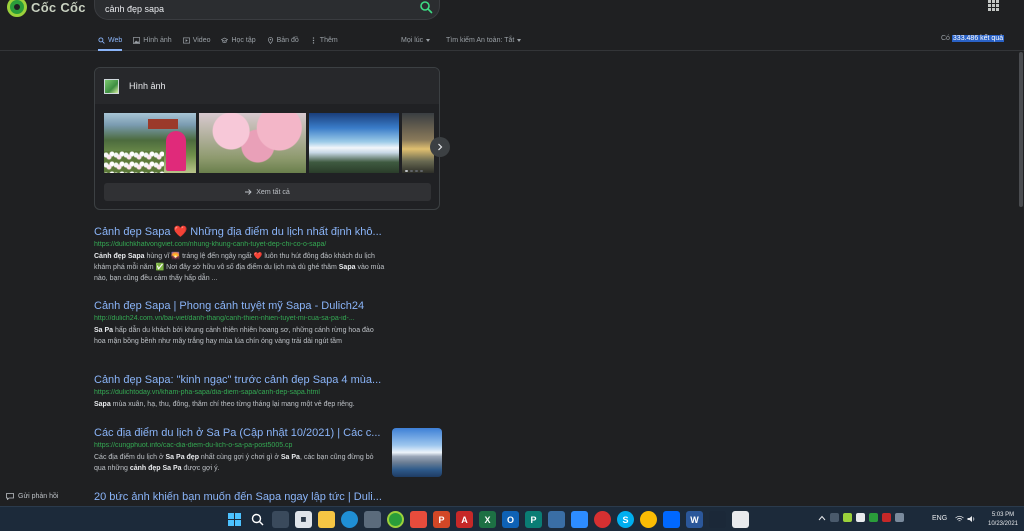 The image size is (1024, 531). I want to click on result-thumbnail, so click(417, 452).